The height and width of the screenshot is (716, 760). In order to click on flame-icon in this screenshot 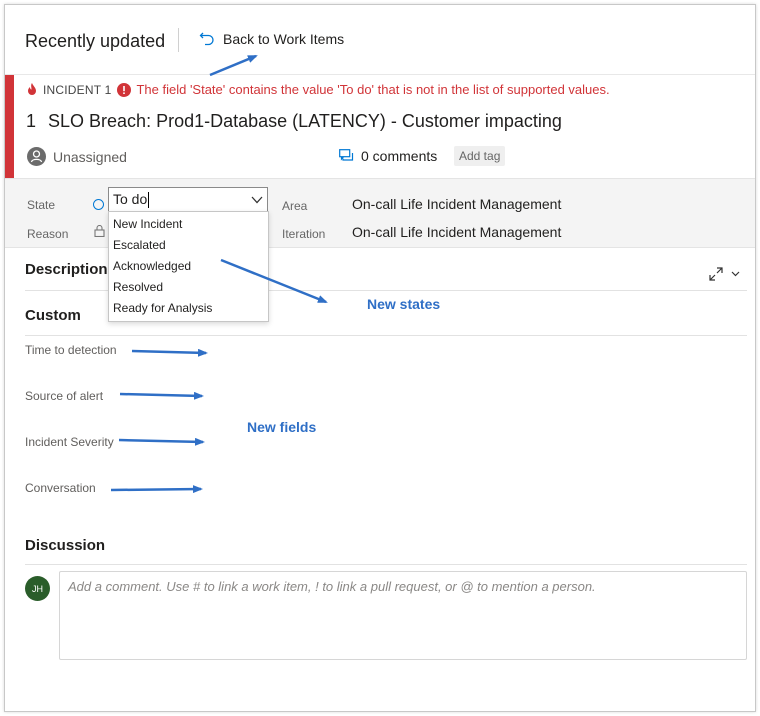, I will do `click(32, 89)`.